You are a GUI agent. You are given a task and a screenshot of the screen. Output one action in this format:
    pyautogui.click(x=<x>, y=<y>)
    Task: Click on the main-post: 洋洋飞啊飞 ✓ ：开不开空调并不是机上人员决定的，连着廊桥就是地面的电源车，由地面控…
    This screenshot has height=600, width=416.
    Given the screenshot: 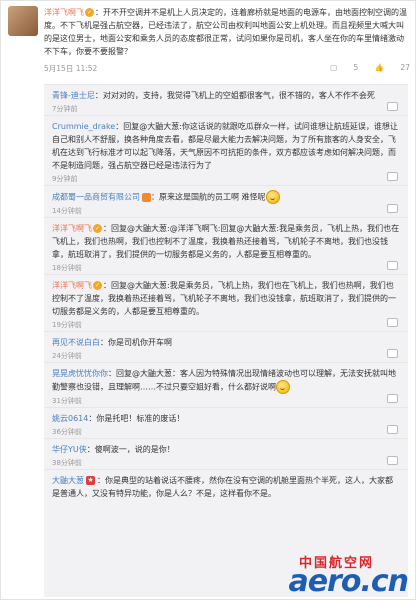 What is the action you would take?
    pyautogui.click(x=209, y=40)
    